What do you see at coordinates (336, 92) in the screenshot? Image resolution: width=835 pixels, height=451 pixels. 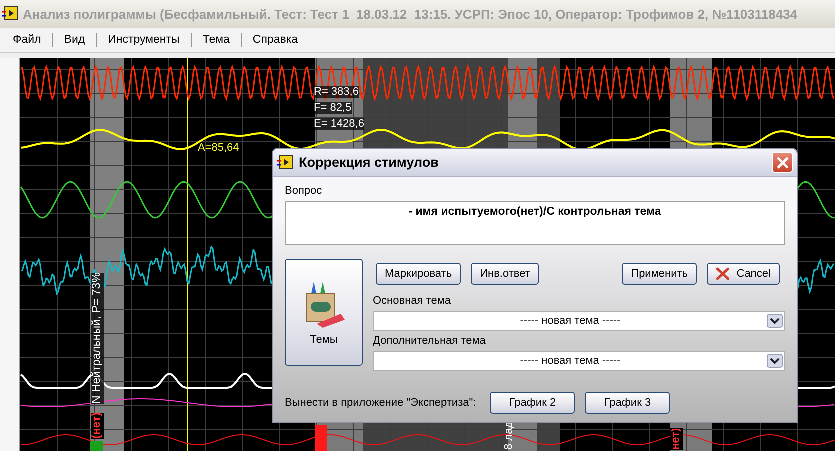 I see `readout-text: R= 383,6` at bounding box center [336, 92].